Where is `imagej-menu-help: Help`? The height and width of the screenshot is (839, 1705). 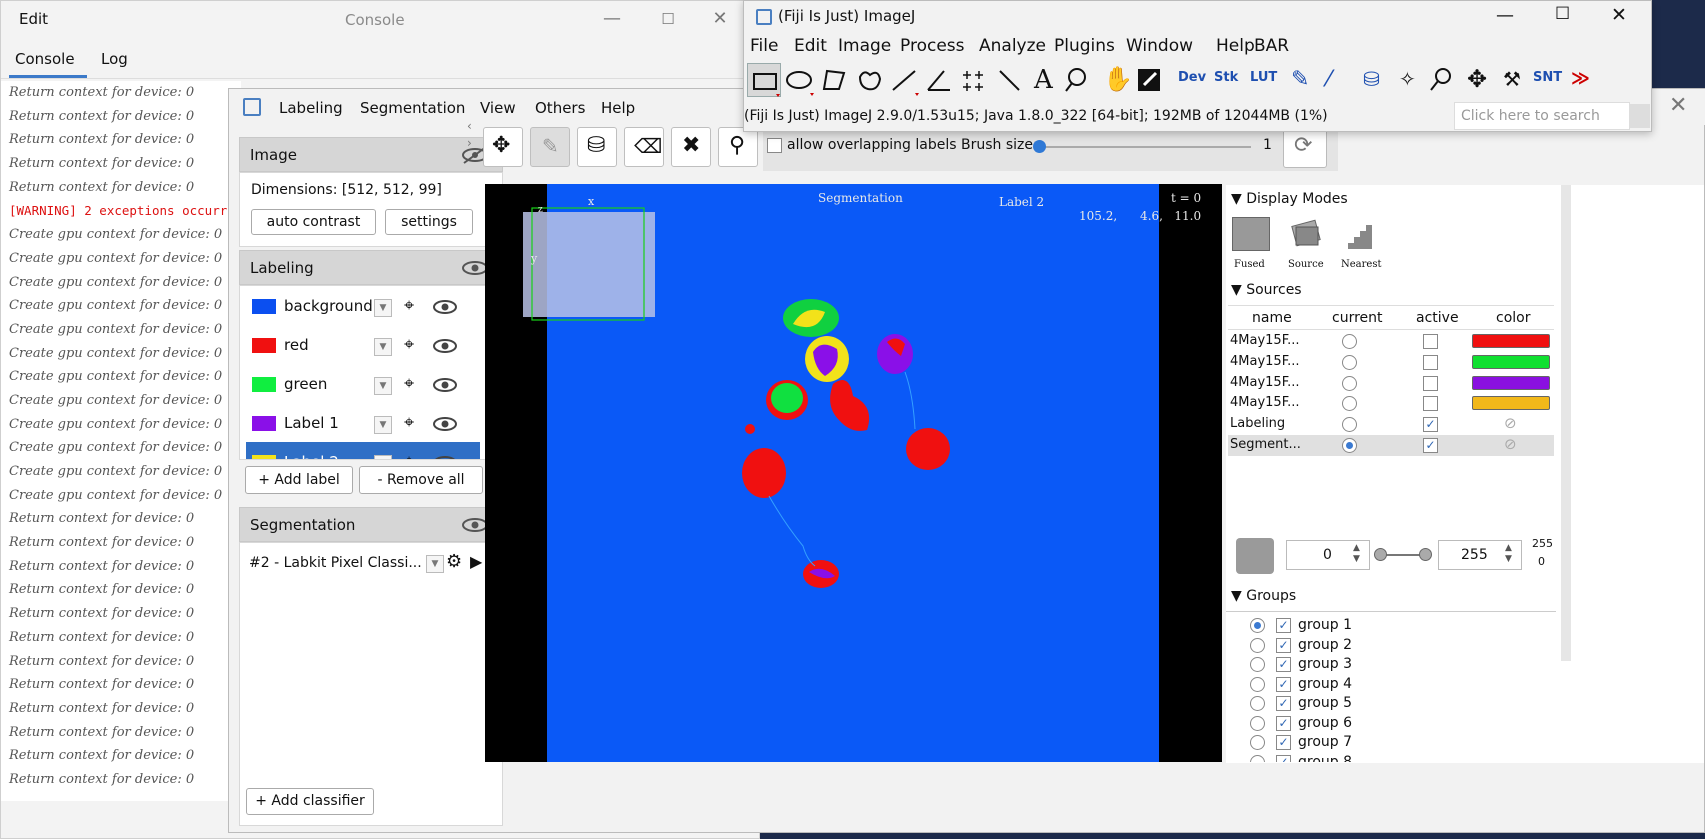 imagej-menu-help: Help is located at coordinates (1235, 46).